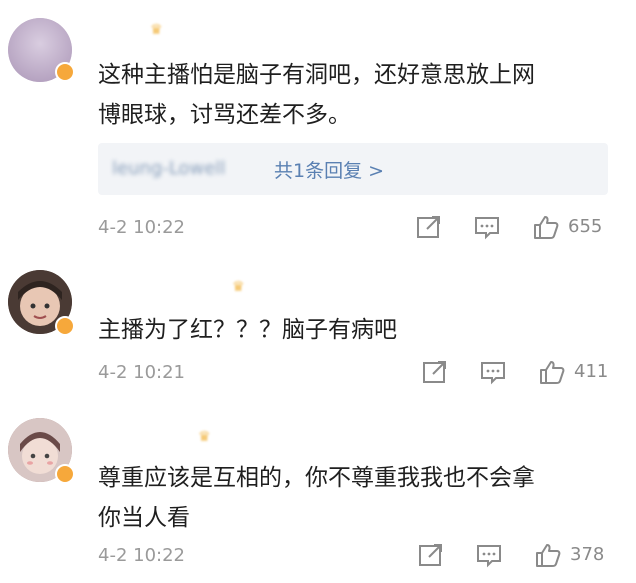 The height and width of the screenshot is (583, 636). I want to click on comment-actions: 655, so click(520, 227).